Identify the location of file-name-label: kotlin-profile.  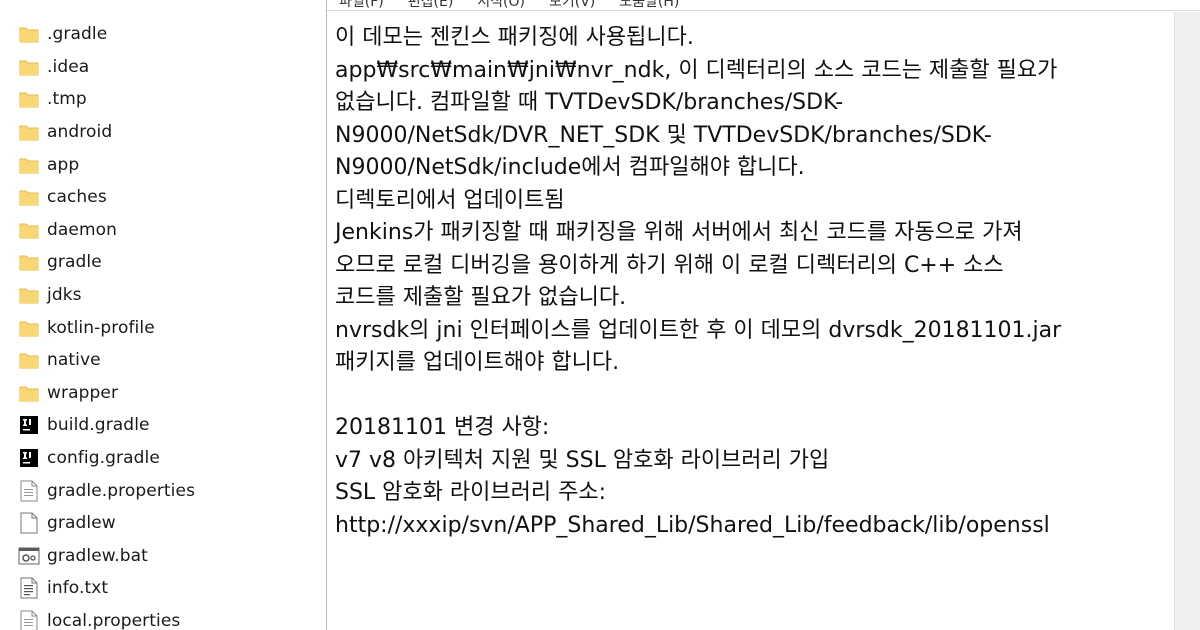
(101, 327).